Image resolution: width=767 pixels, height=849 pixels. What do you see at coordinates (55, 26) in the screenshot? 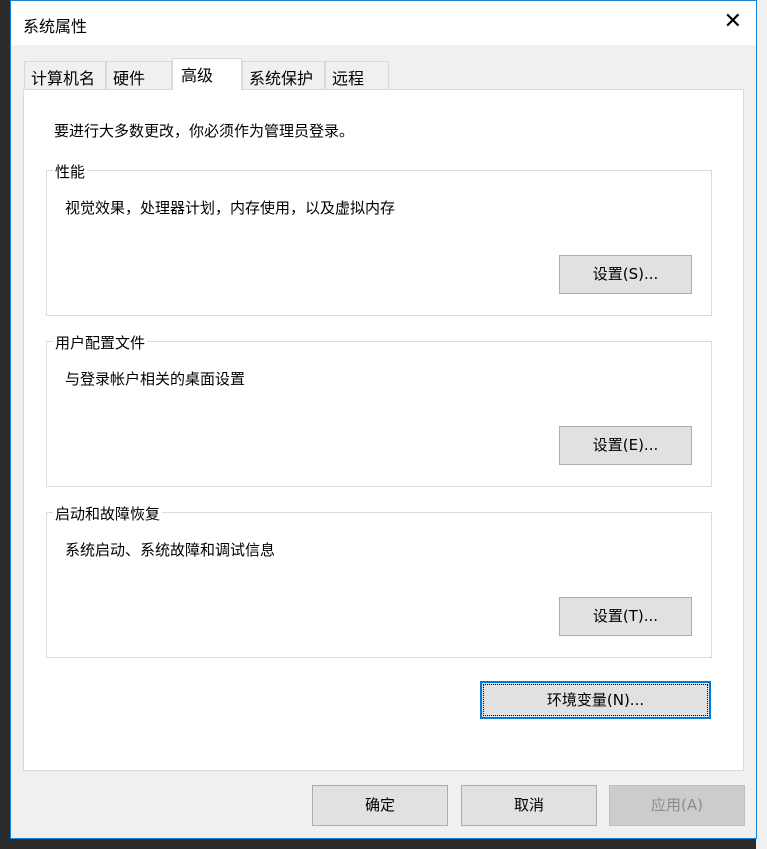
I see `window-title: 系统属性` at bounding box center [55, 26].